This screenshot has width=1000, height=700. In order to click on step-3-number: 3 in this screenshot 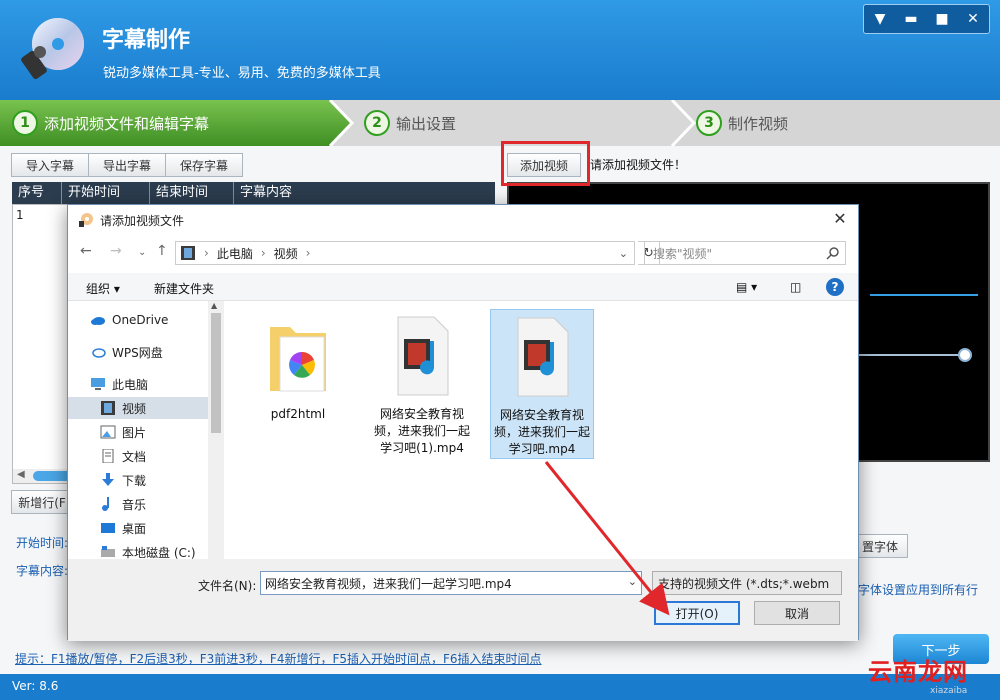, I will do `click(709, 123)`.